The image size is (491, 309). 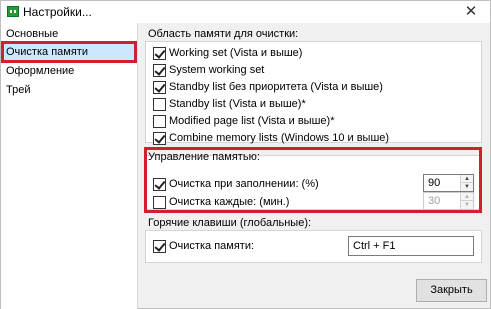 What do you see at coordinates (245, 12) in the screenshot?
I see `title-bar: Настройки... ✕` at bounding box center [245, 12].